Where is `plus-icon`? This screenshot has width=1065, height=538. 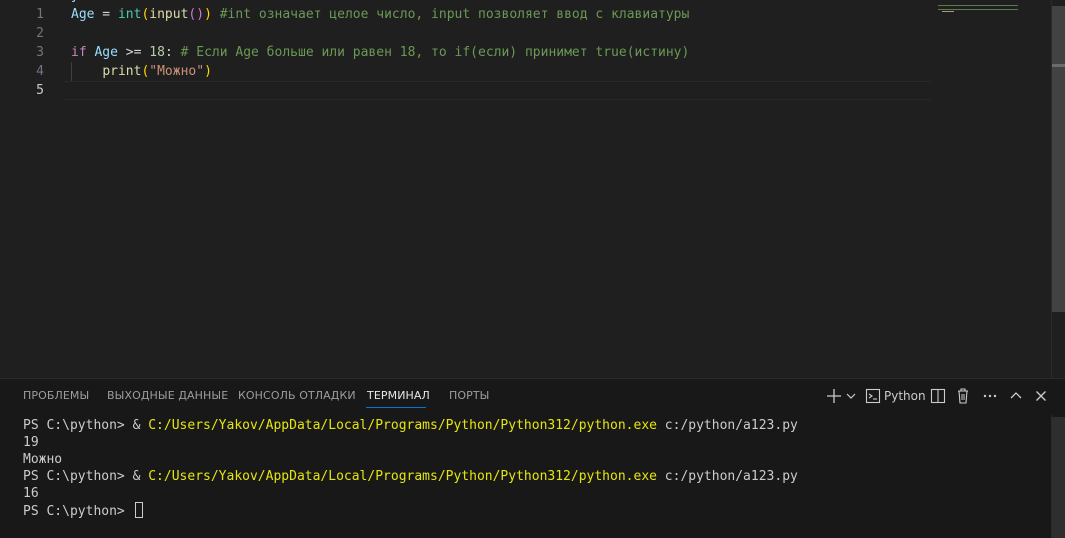
plus-icon is located at coordinates (834, 396).